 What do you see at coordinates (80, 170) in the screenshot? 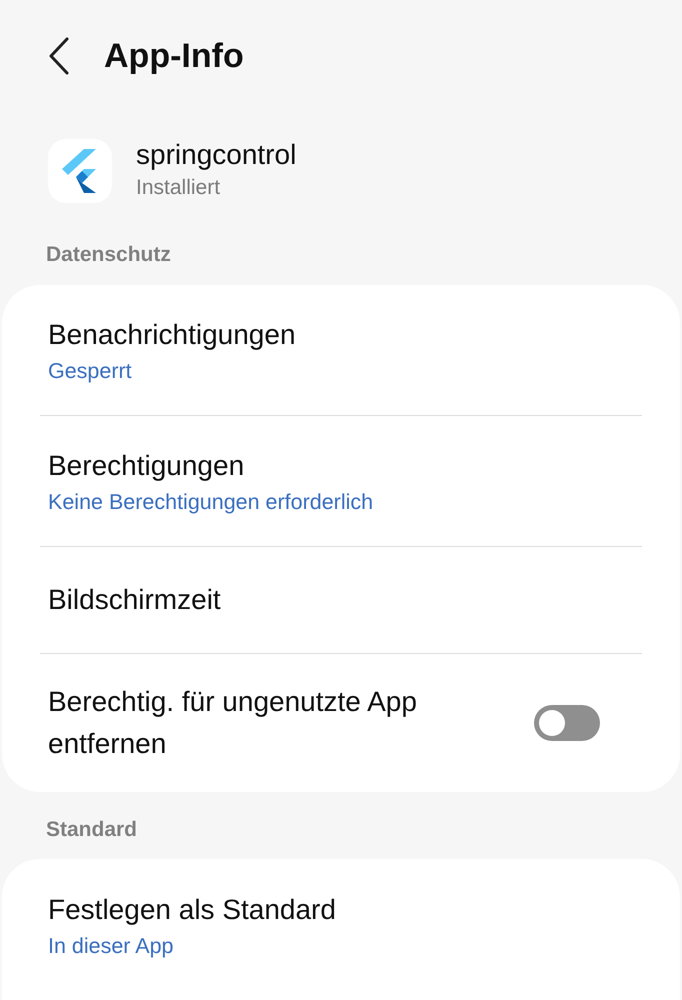
I see `app-icon` at bounding box center [80, 170].